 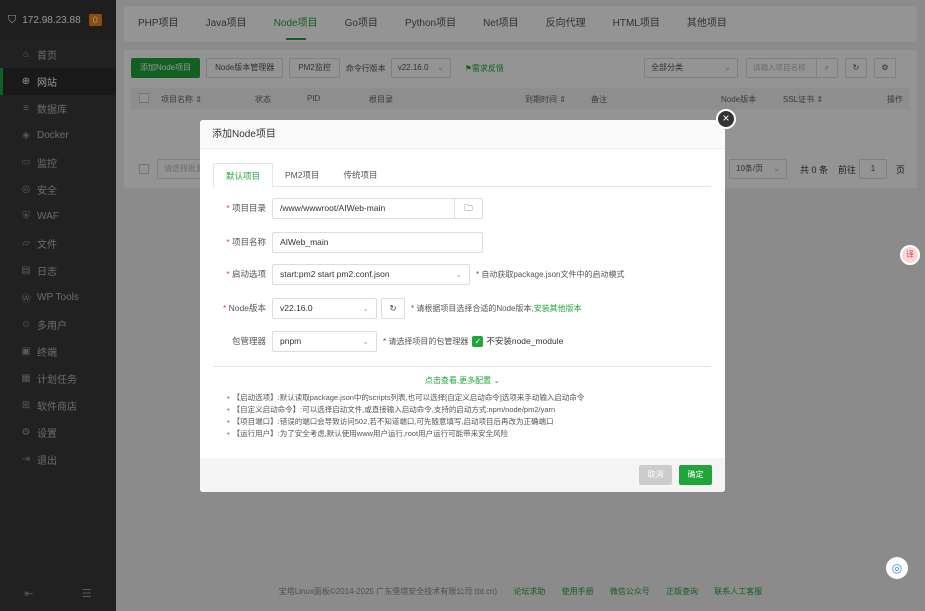 What do you see at coordinates (558, 308) in the screenshot?
I see `install-other-version-link: 安装其他版本` at bounding box center [558, 308].